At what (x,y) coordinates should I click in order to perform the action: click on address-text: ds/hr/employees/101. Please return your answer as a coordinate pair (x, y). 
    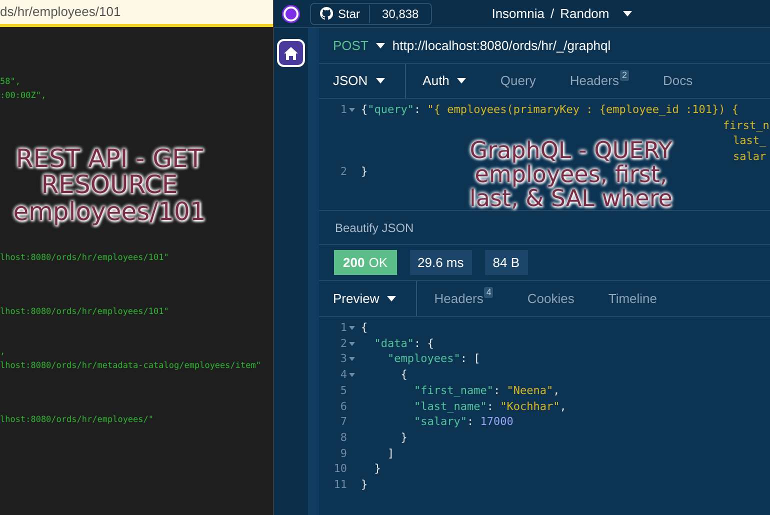
    Looking at the image, I should click on (60, 12).